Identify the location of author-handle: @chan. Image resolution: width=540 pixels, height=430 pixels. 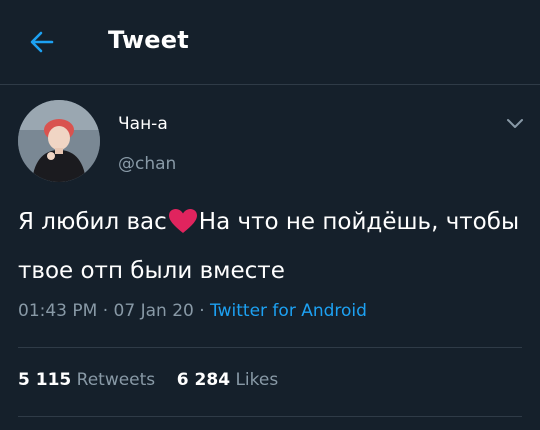
(147, 164).